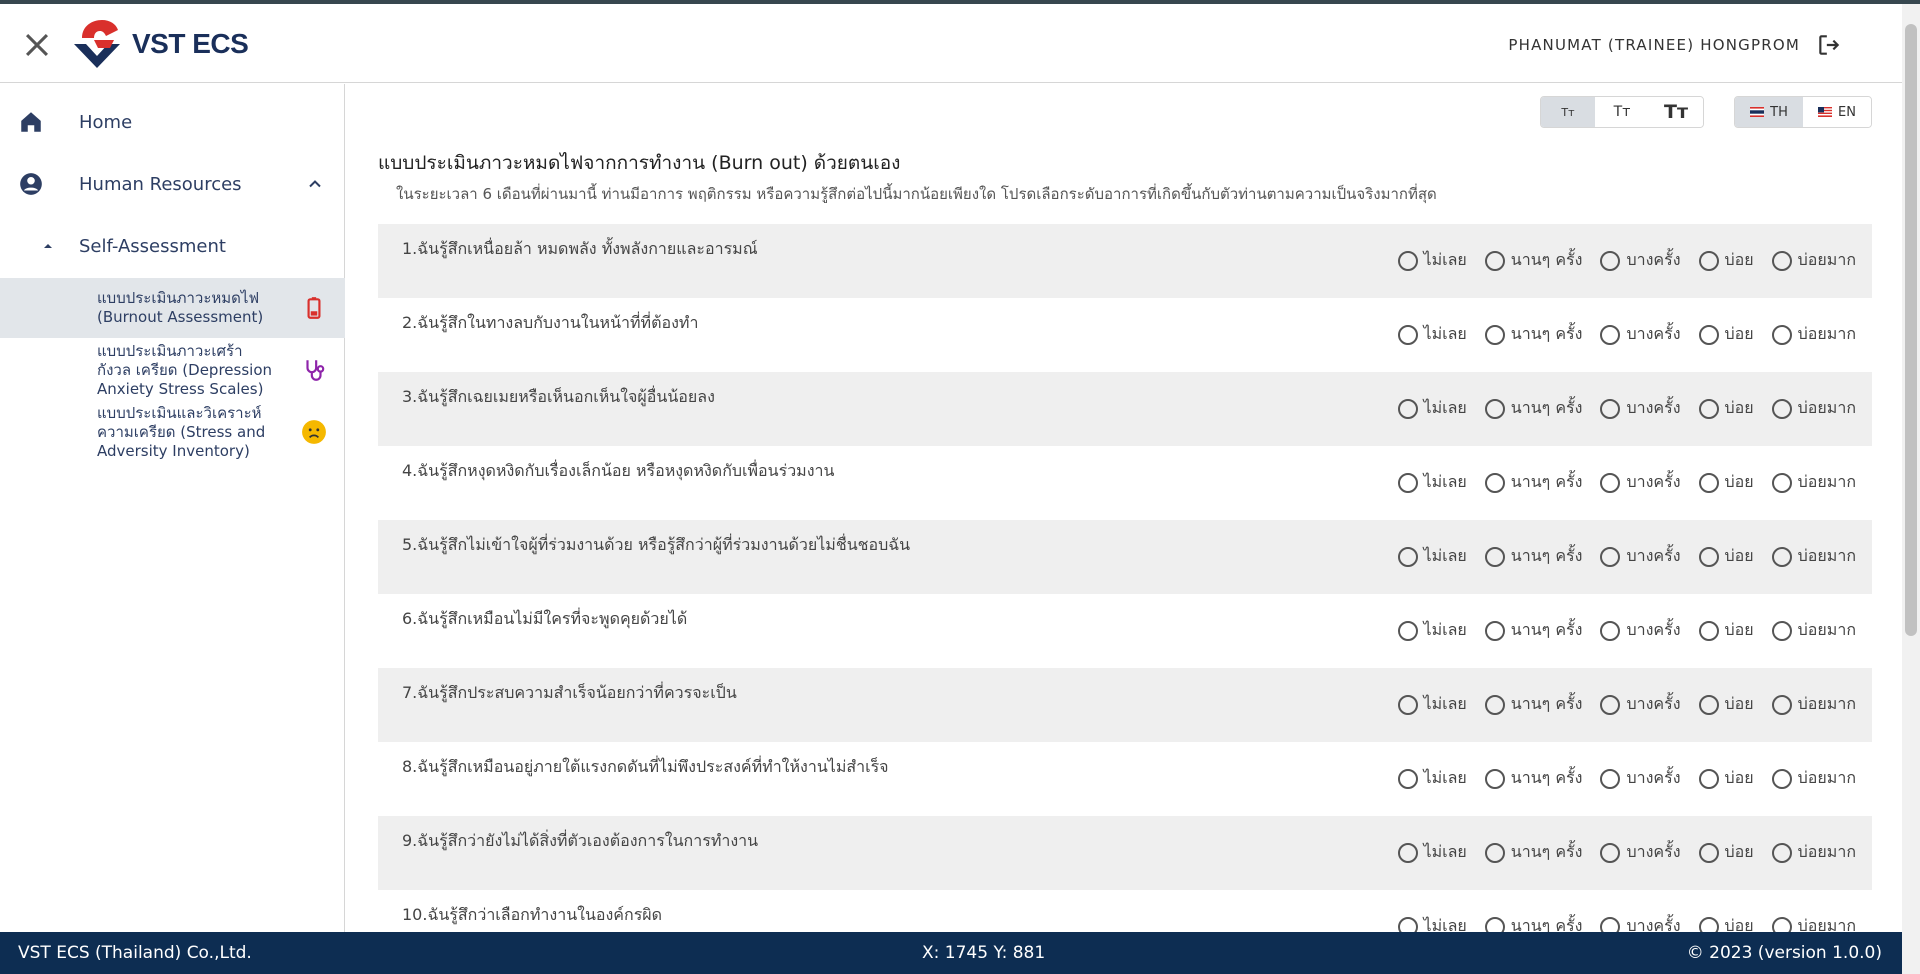 Image resolution: width=1920 pixels, height=974 pixels. I want to click on font-medium-button: Tт, so click(1622, 112).